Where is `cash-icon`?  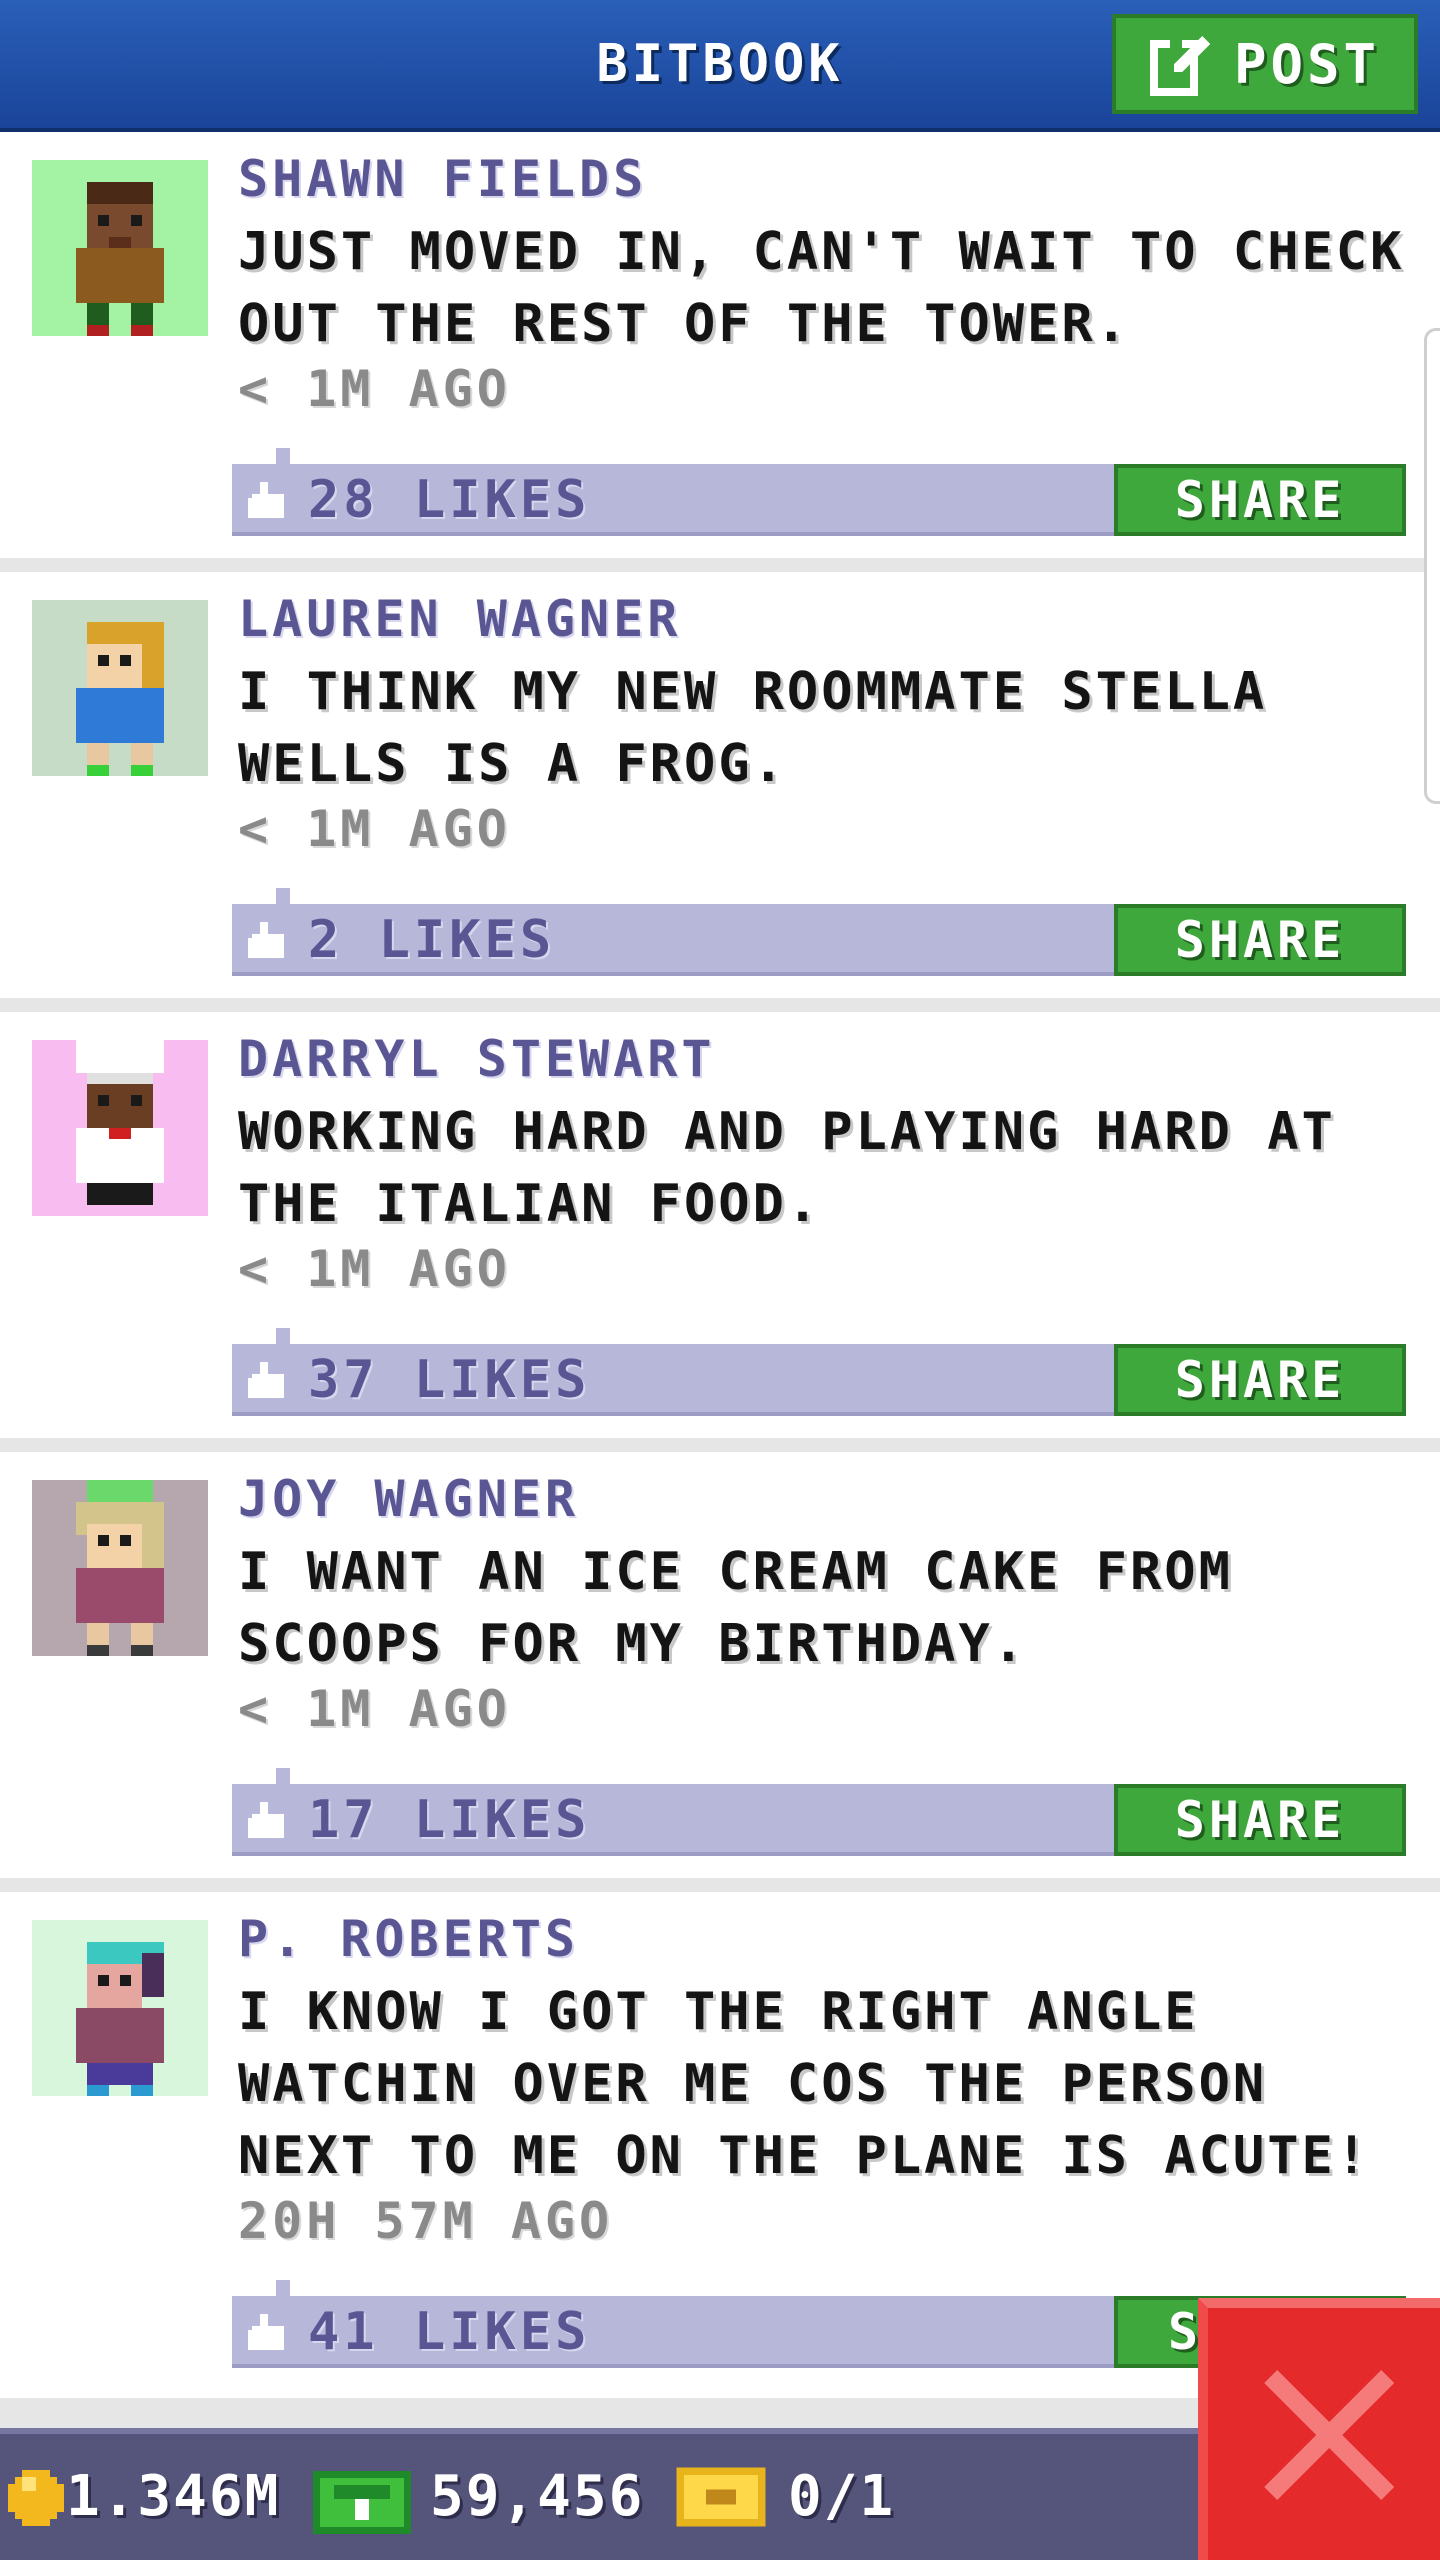
cash-icon is located at coordinates (362, 2502).